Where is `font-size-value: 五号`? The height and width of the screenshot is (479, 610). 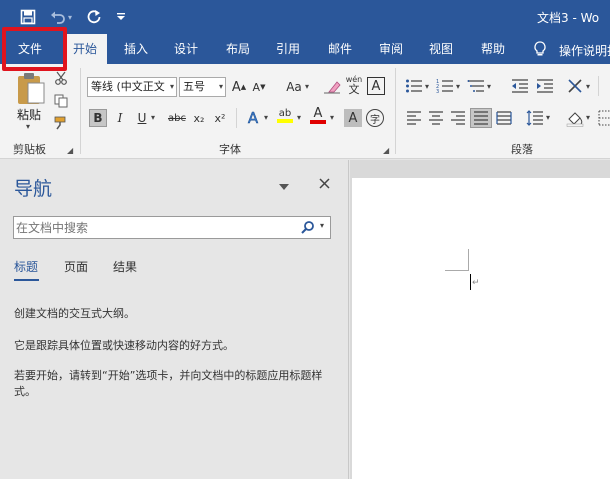 font-size-value: 五号 is located at coordinates (194, 86).